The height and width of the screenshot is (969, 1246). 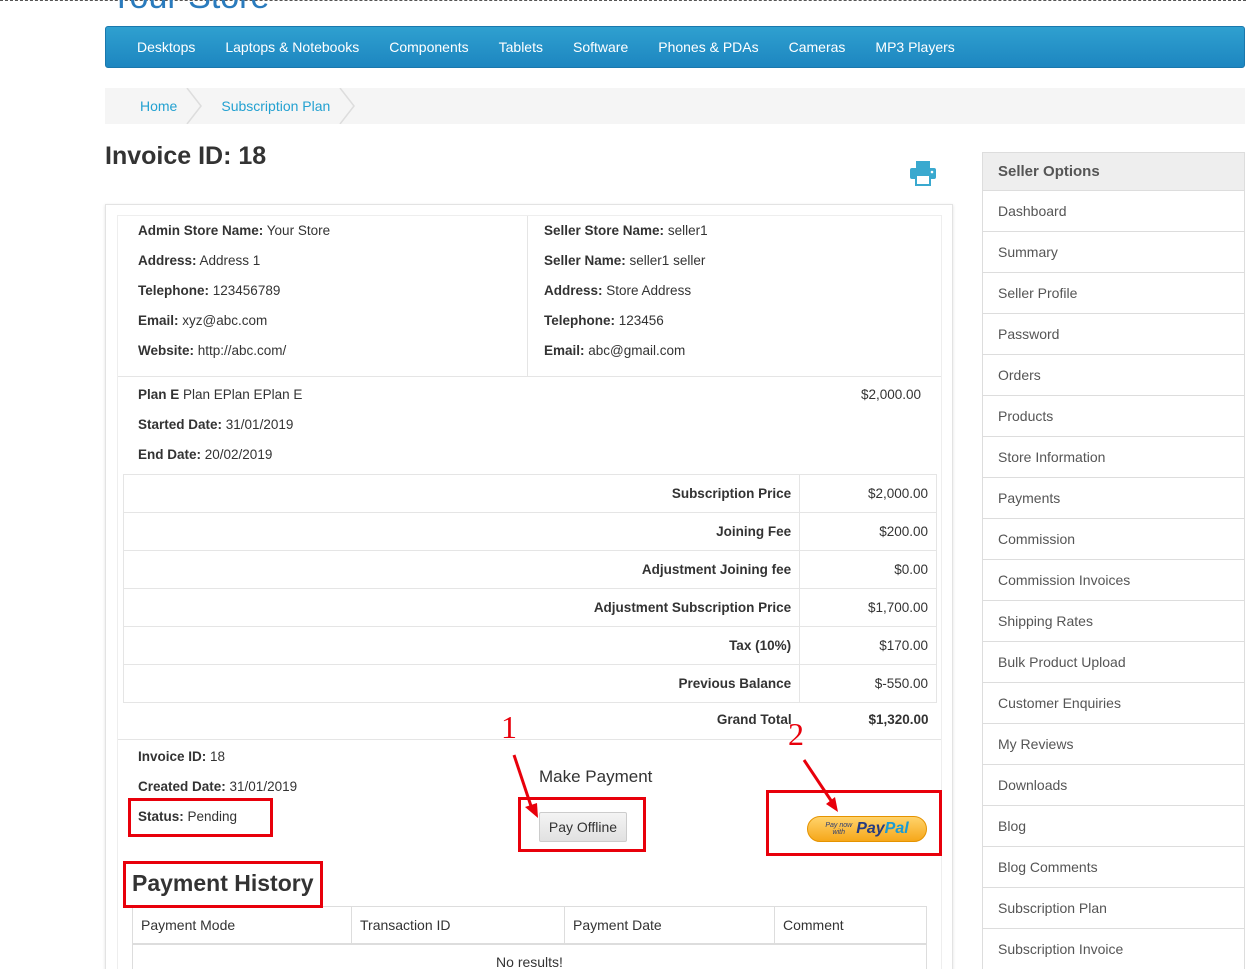 I want to click on table-row: Joining Fee $200.00, so click(x=529, y=531).